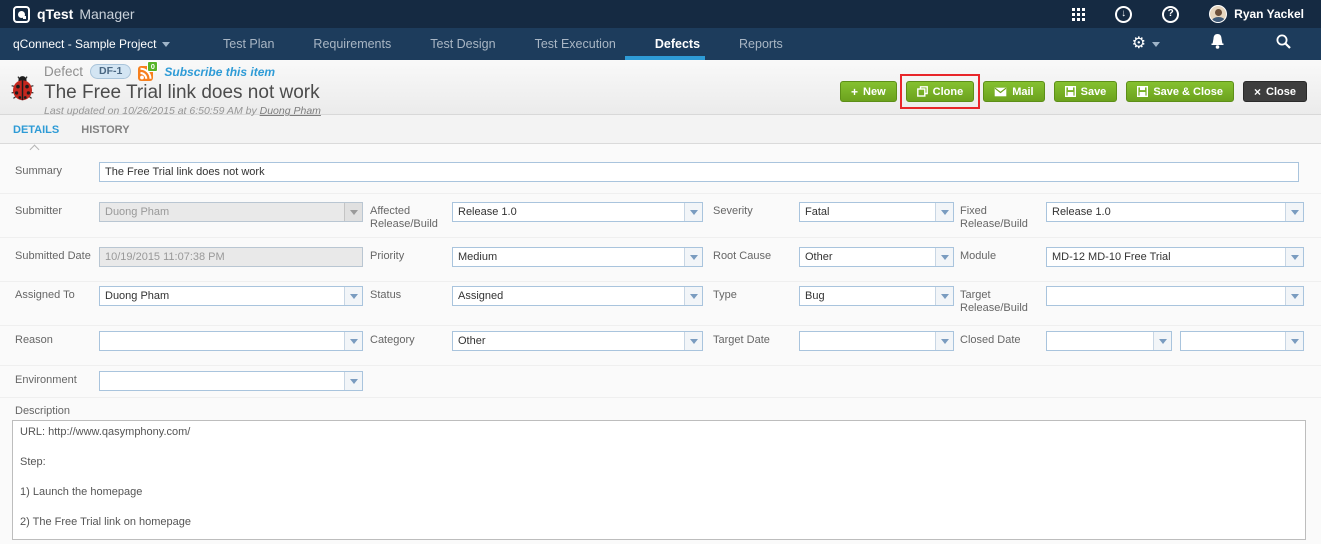  Describe the element at coordinates (577, 257) in the screenshot. I see `priority-select: Medium` at that location.